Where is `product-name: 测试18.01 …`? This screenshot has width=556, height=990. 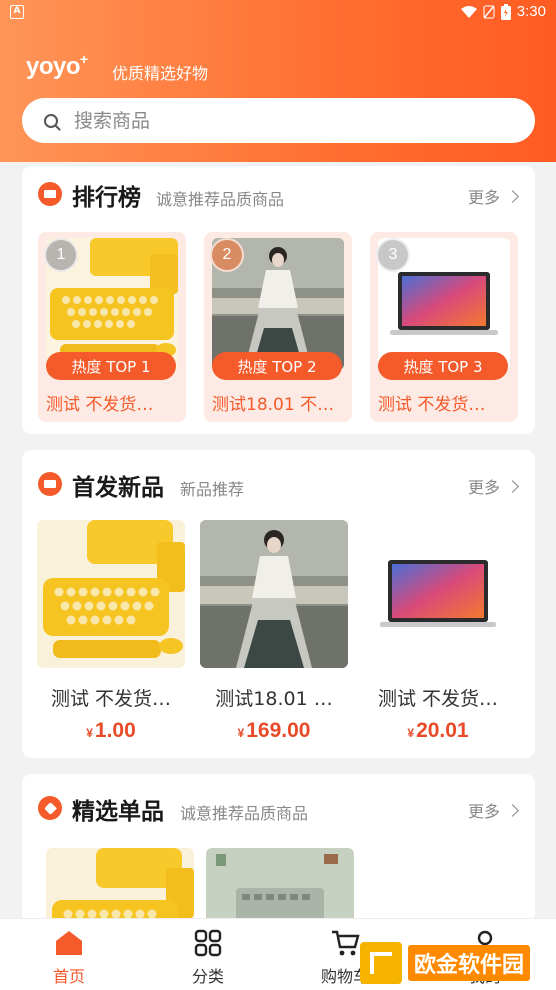
product-name: 测试18.01 … is located at coordinates (274, 699).